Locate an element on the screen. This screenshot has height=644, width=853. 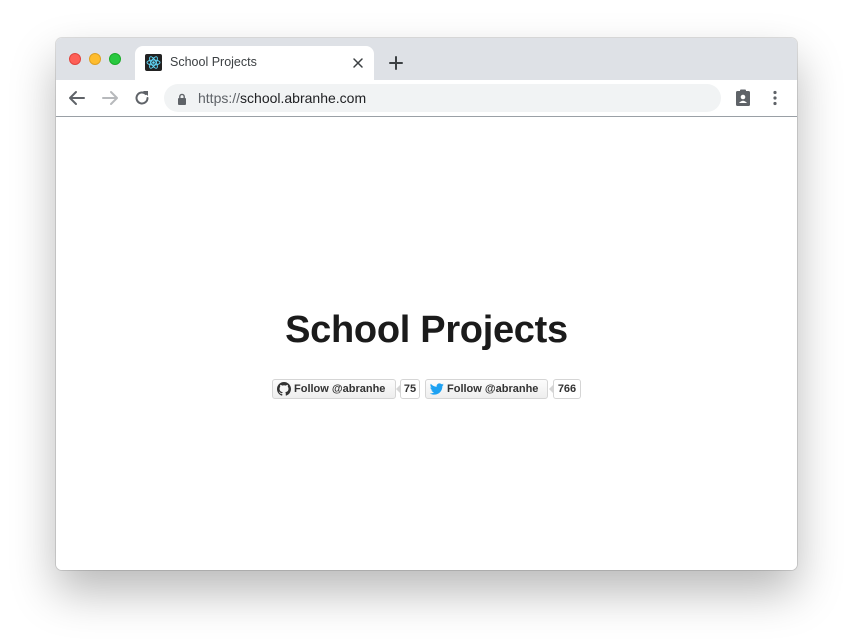
page-title: School Projects is located at coordinates (426, 330).